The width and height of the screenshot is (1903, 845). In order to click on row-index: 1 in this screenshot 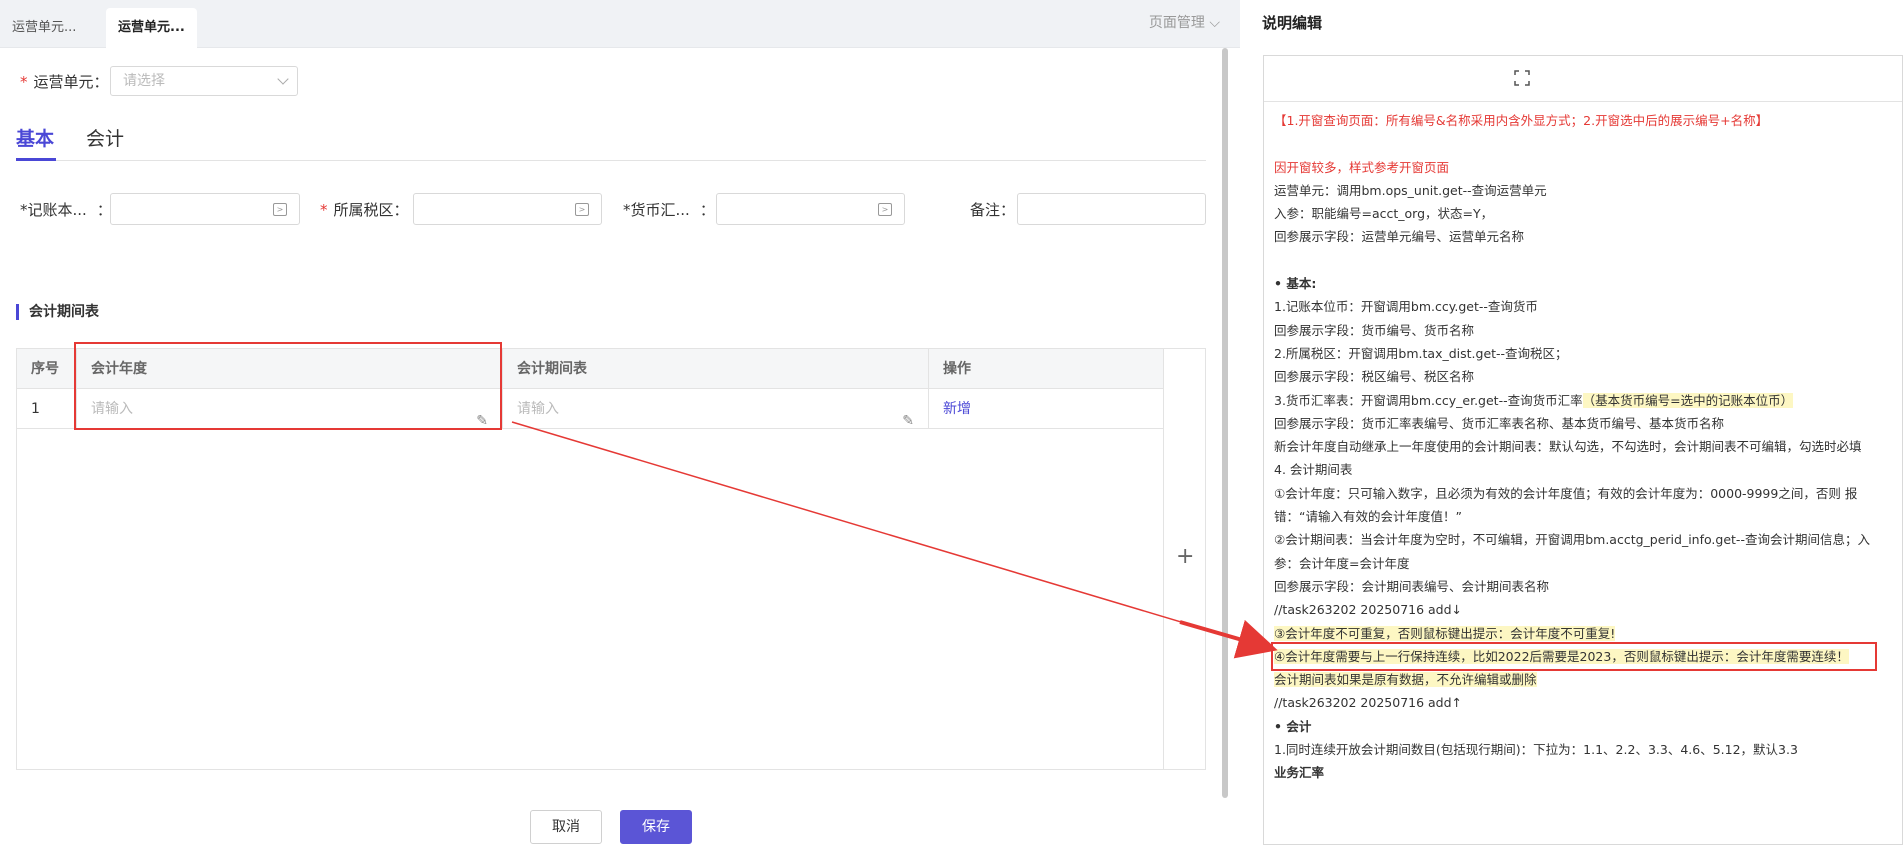, I will do `click(47, 409)`.